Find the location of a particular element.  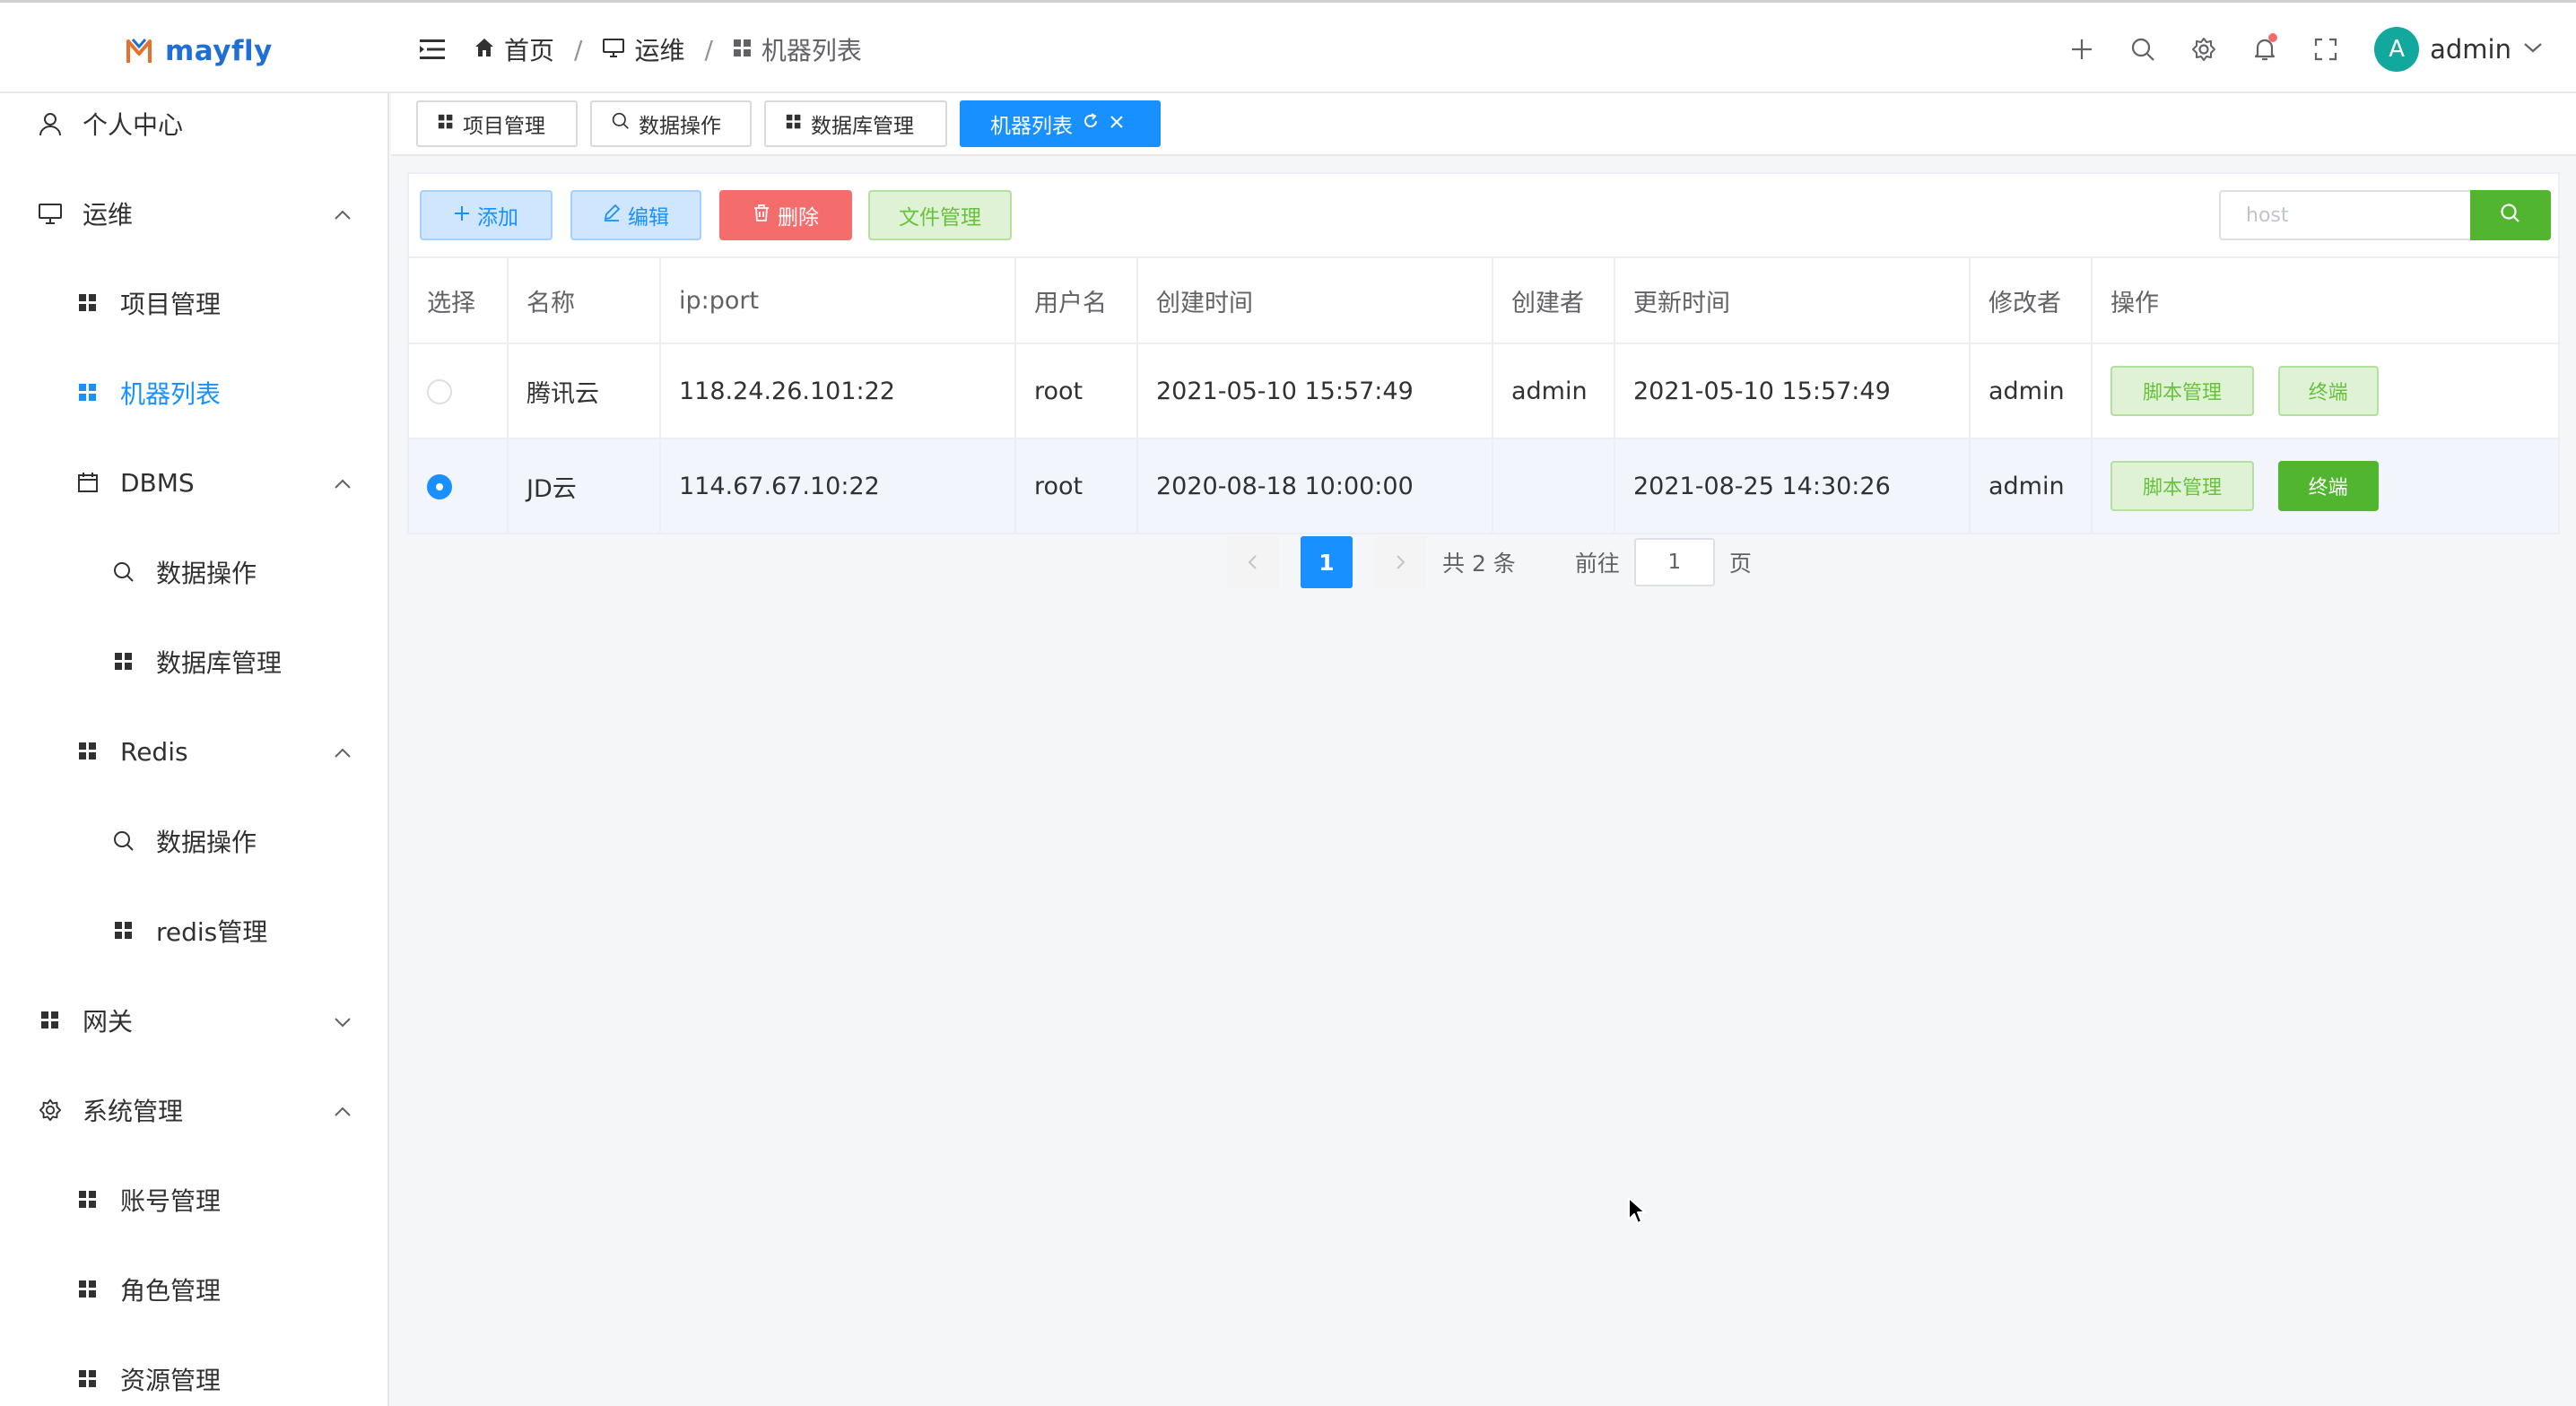

search-button is located at coordinates (2510, 215).